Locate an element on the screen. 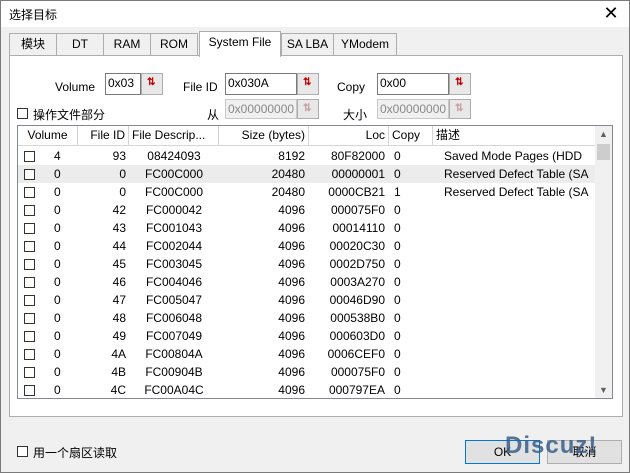 The image size is (630, 473). cell-loc: 0002D750 is located at coordinates (357, 264).